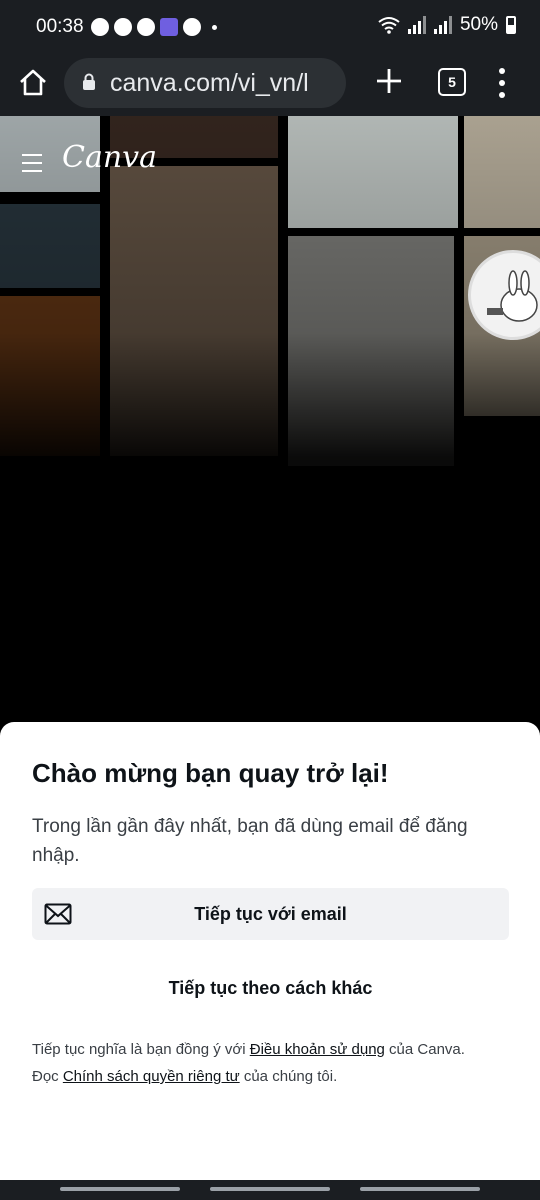  Describe the element at coordinates (288, 1076) in the screenshot. I see `legal-suffix: của chúng tôi.` at that location.